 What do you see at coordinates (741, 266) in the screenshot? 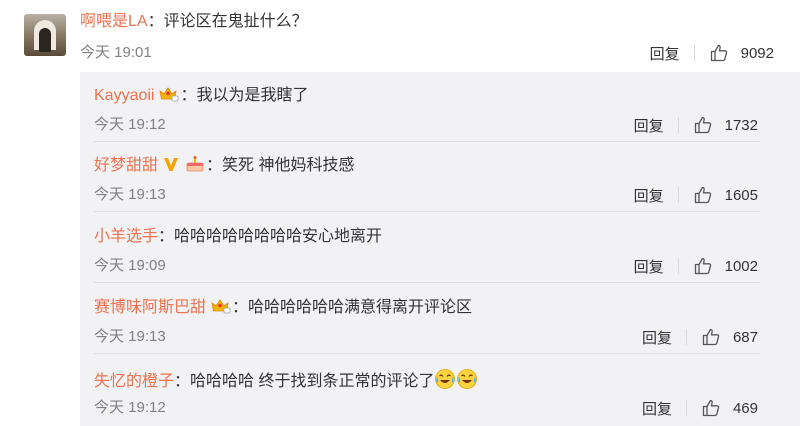
I see `like-count: 1002` at bounding box center [741, 266].